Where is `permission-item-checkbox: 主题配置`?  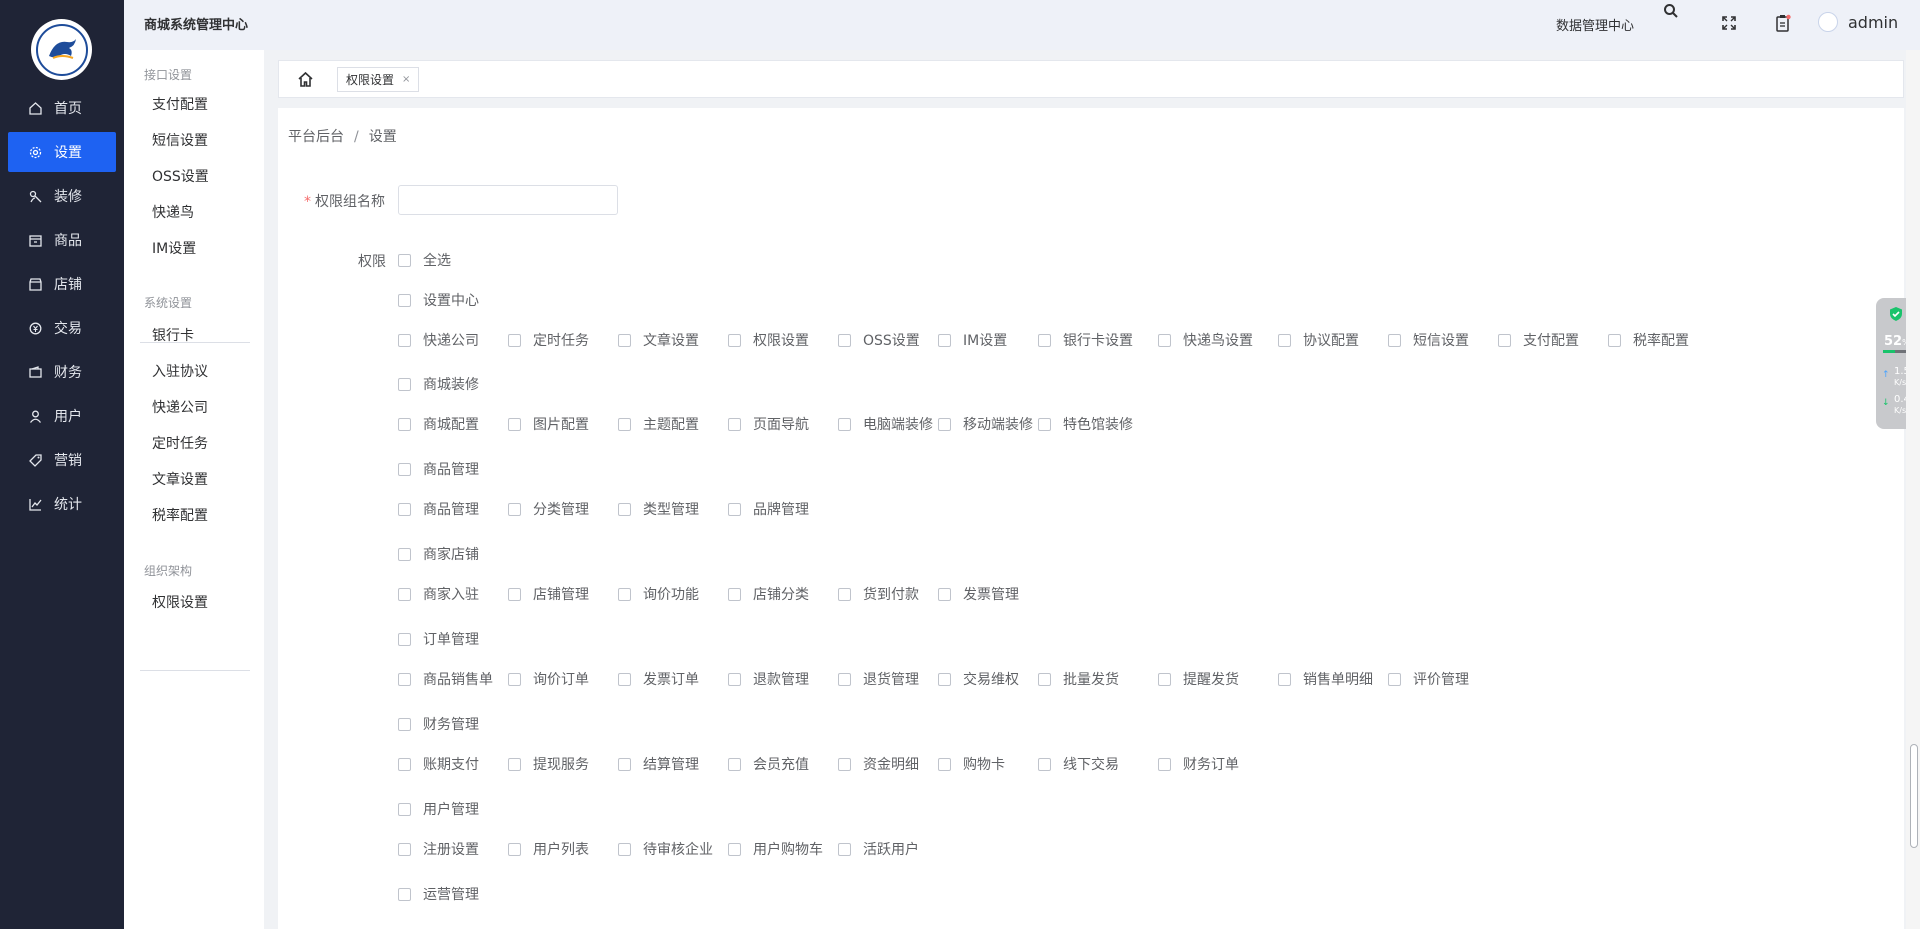 permission-item-checkbox: 主题配置 is located at coordinates (658, 424).